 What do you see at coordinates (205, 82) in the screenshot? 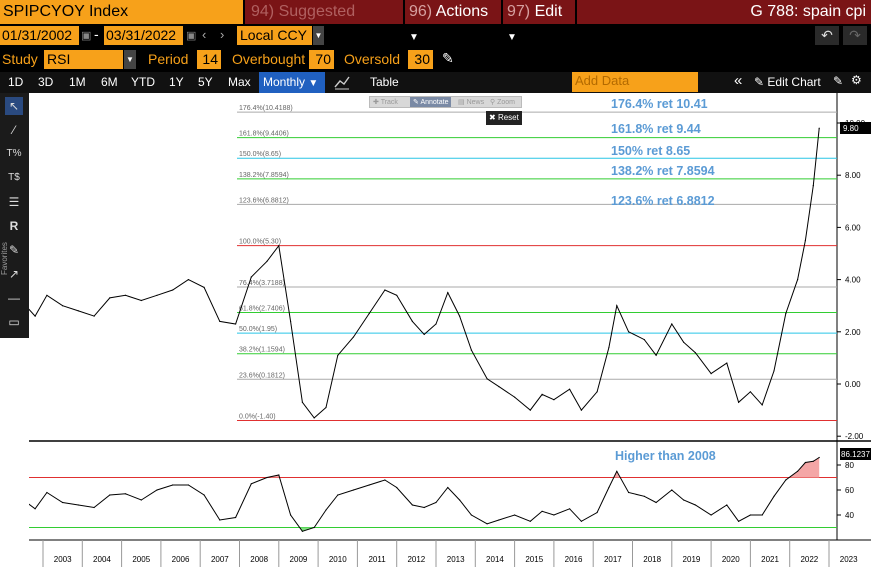
I see `period-5y: 5Y` at bounding box center [205, 82].